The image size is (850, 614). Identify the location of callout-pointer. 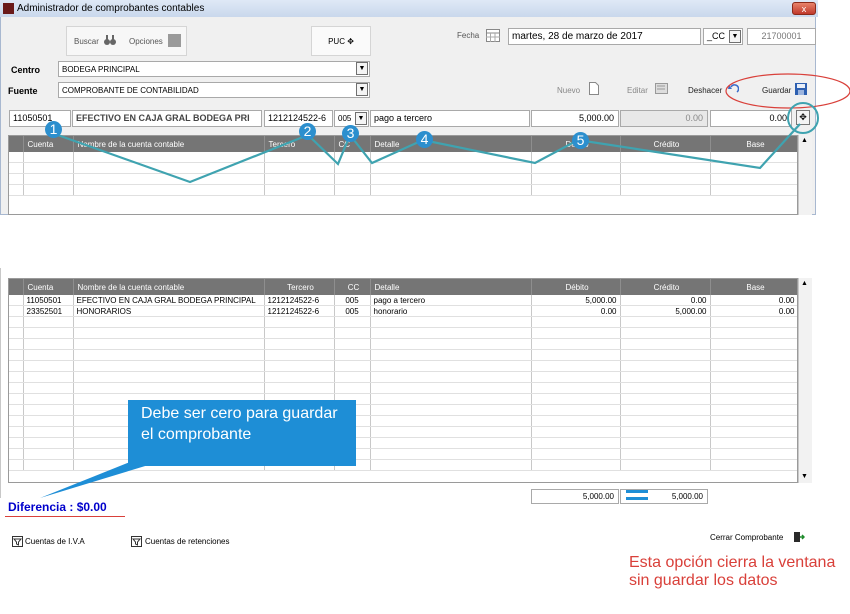
(102, 479).